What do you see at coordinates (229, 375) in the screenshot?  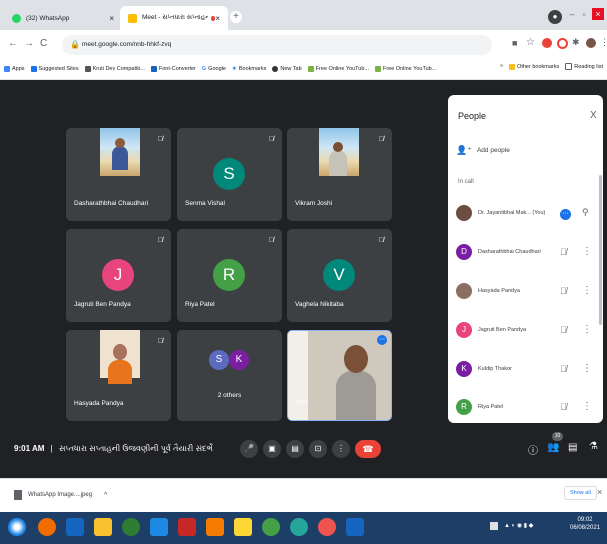 I see `others-tile: S K 2 others` at bounding box center [229, 375].